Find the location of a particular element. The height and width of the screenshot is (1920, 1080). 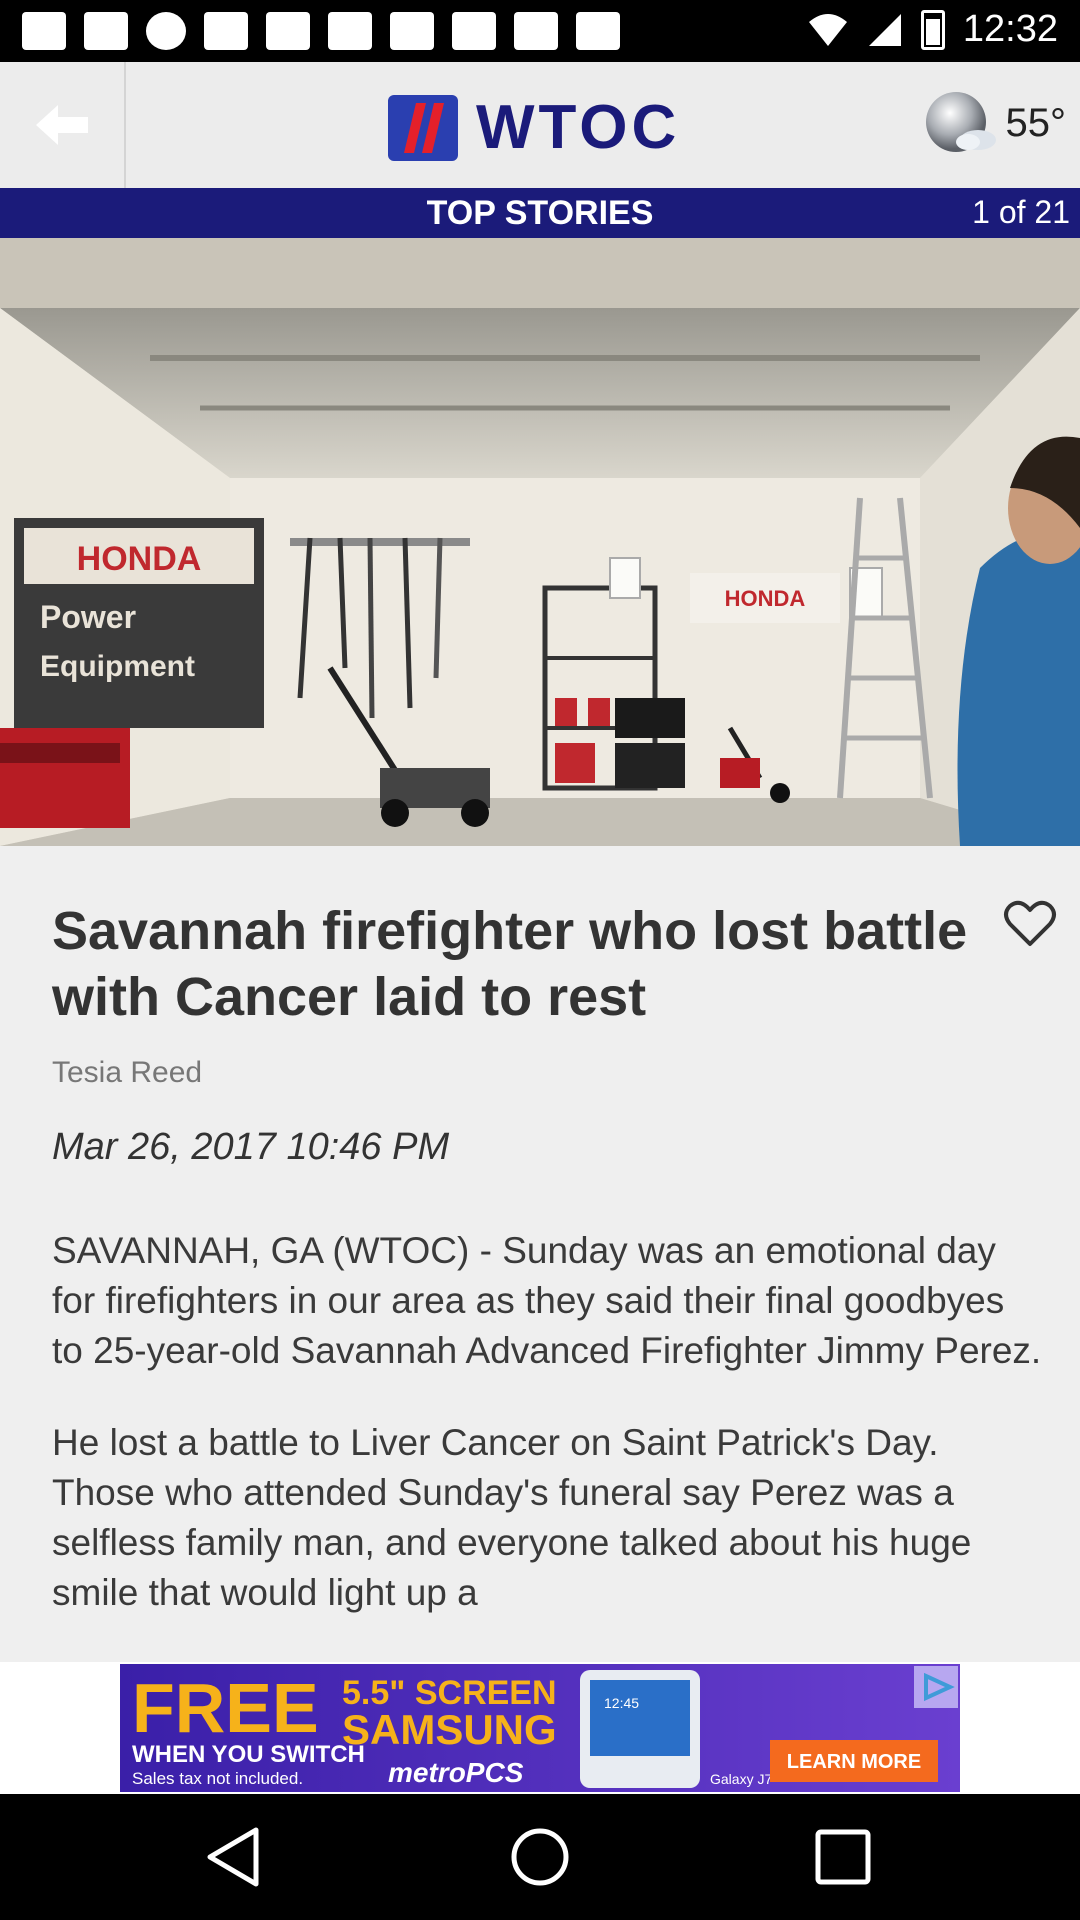

nav-back-icon is located at coordinates (235, 1857).